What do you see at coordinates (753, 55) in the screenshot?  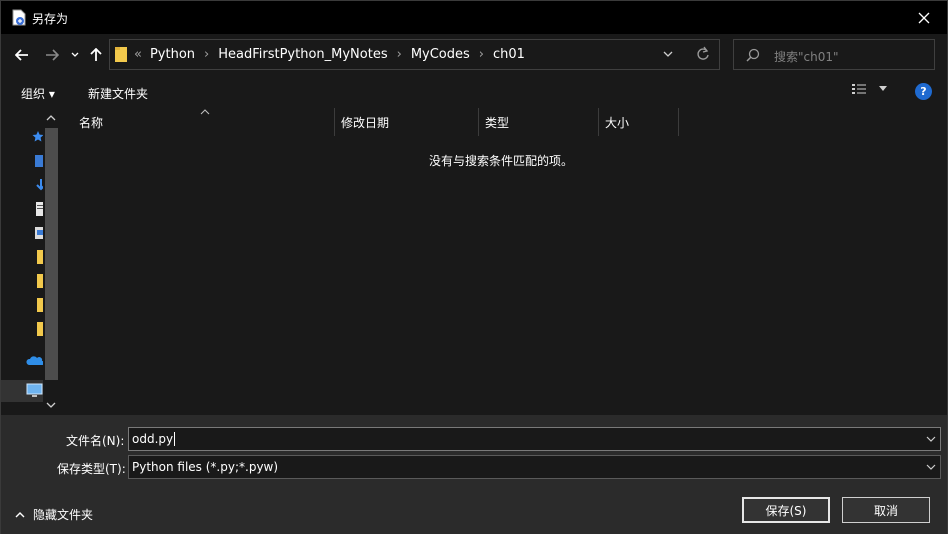 I see `search-icon` at bounding box center [753, 55].